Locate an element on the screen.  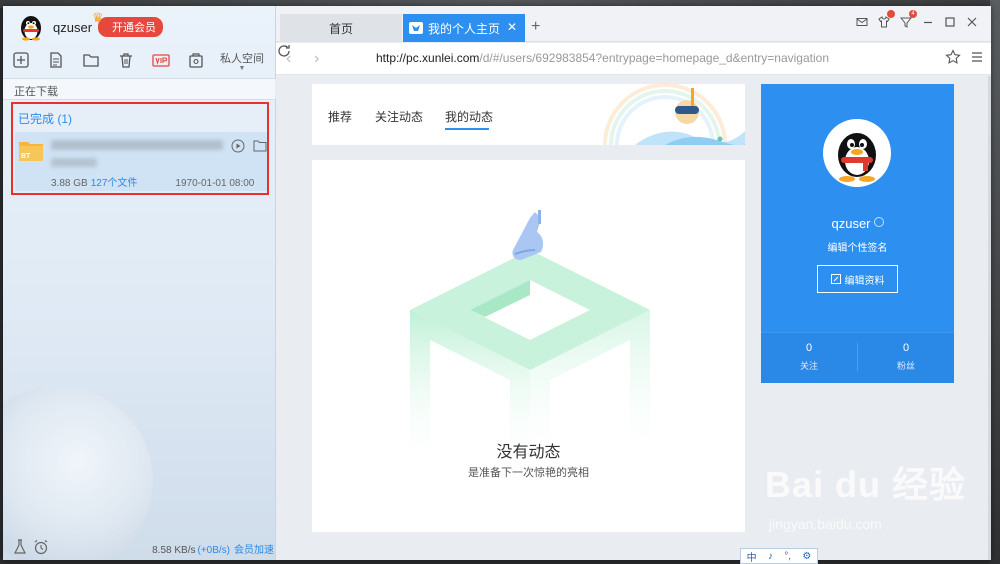
open-folder-button is located at coordinates (91, 60).